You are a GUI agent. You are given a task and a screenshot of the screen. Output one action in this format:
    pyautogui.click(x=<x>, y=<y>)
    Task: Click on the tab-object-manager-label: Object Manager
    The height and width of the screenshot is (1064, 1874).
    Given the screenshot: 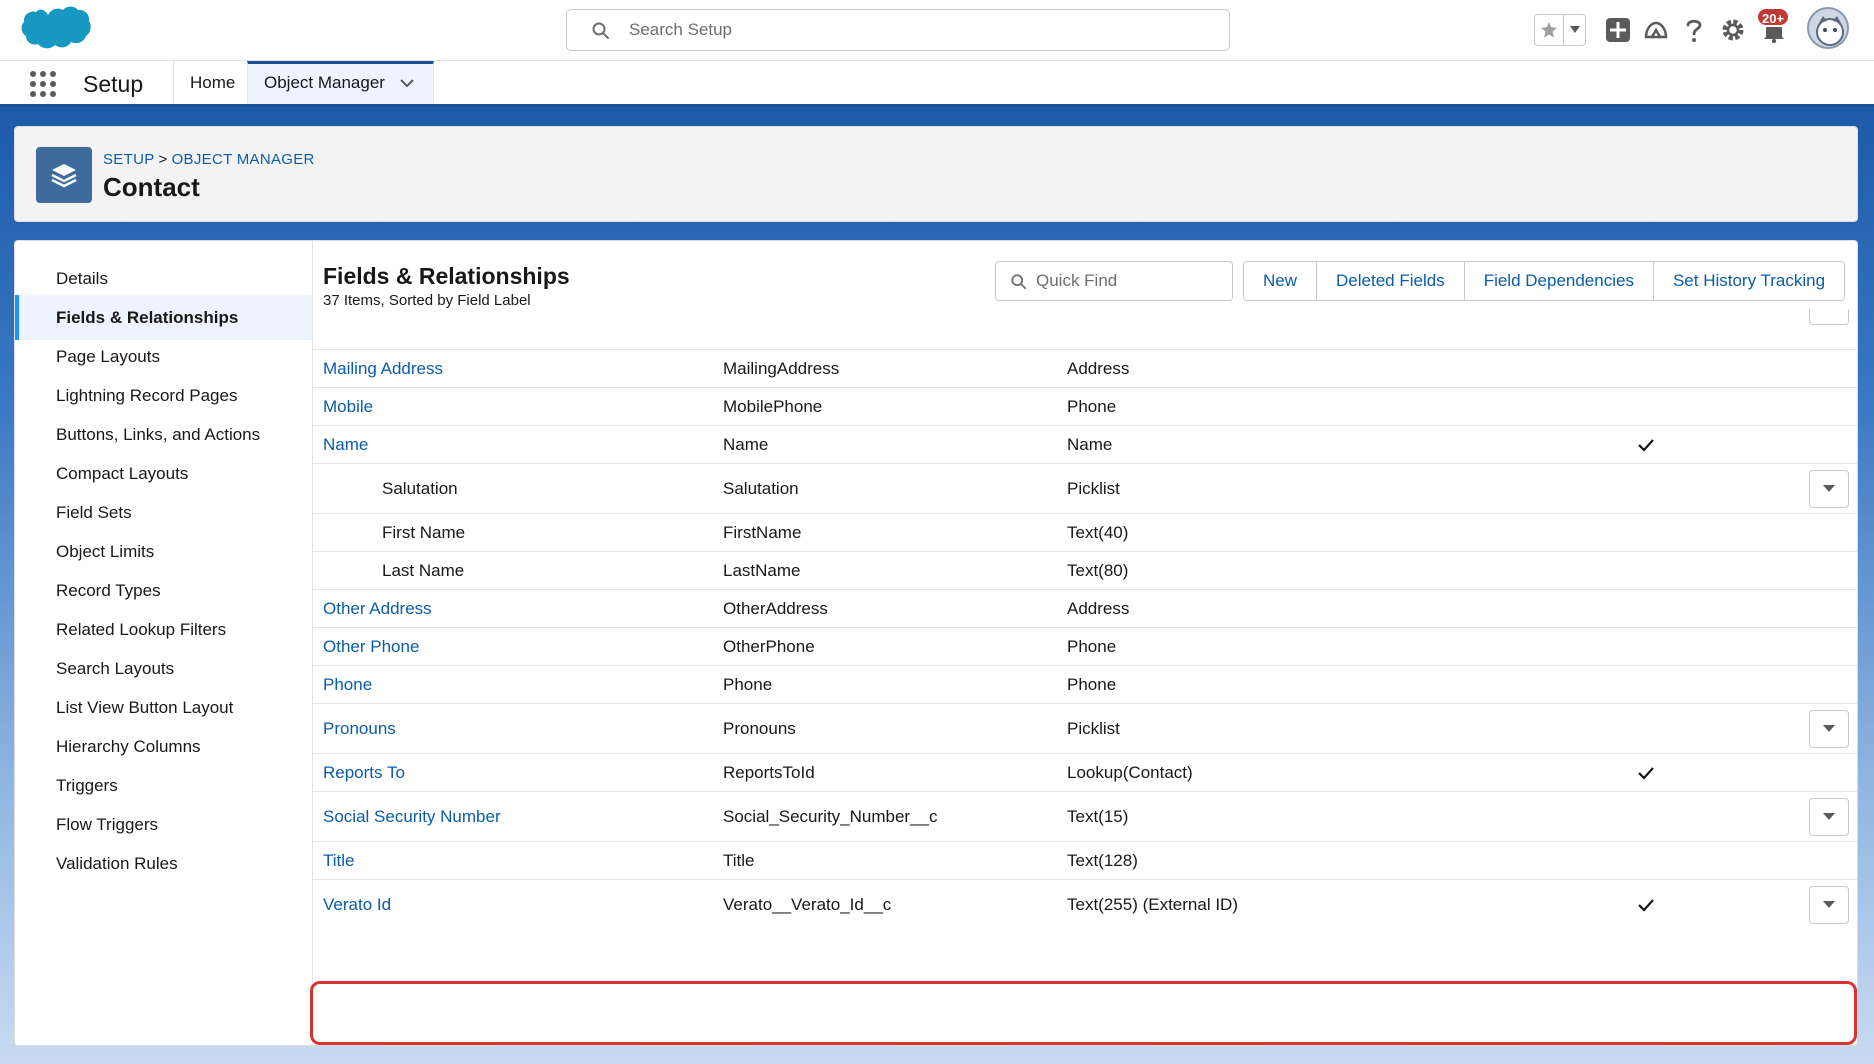 What is the action you would take?
    pyautogui.click(x=324, y=82)
    